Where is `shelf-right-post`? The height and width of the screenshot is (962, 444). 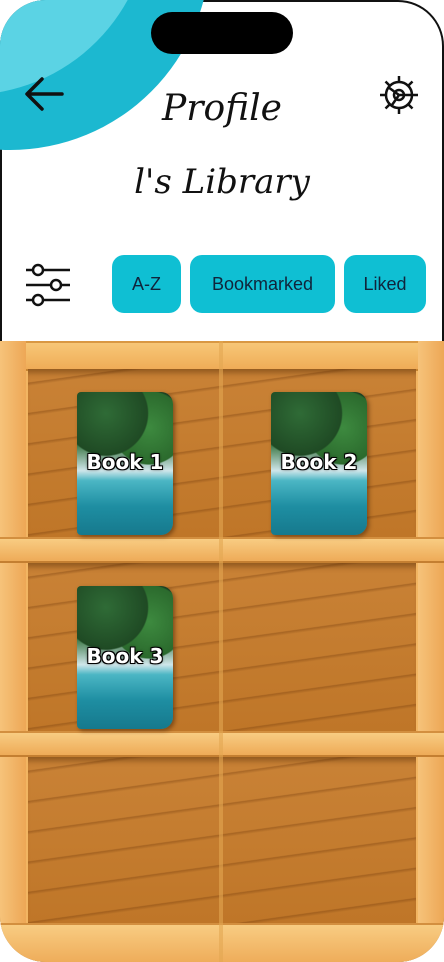 shelf-right-post is located at coordinates (431, 651).